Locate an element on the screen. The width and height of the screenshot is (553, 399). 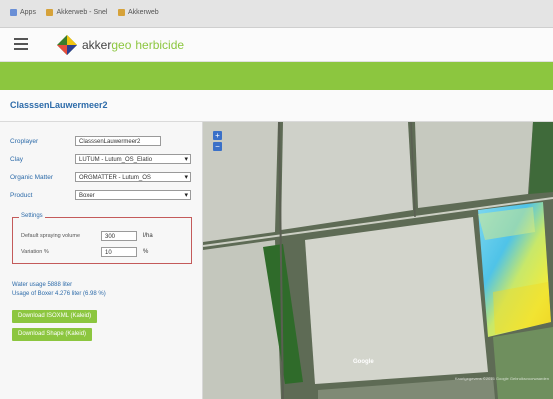
product-select: Boxer is located at coordinates (133, 195).